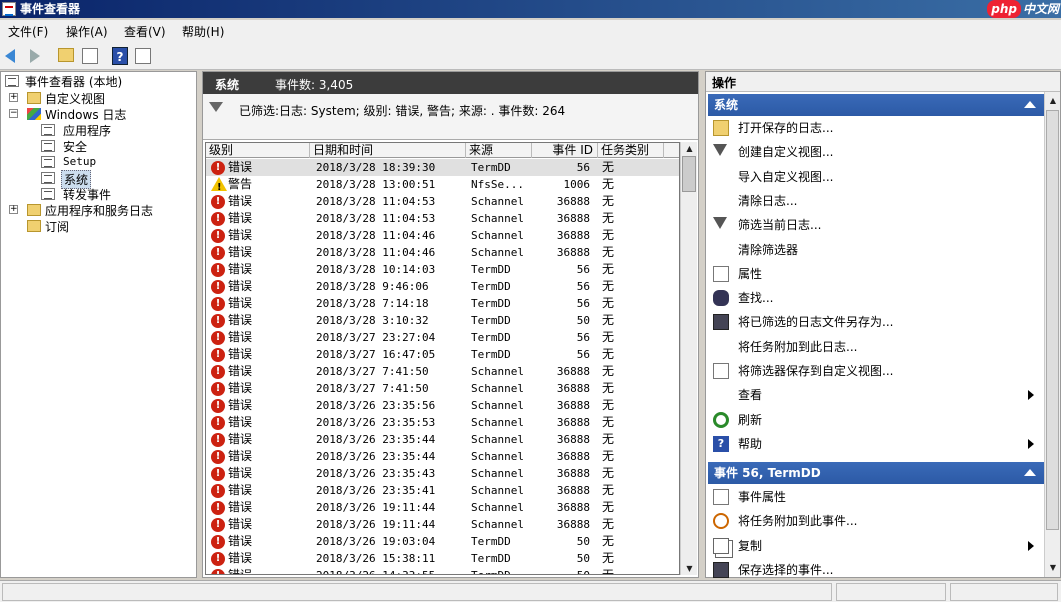 The image size is (1061, 602). What do you see at coordinates (443, 490) in the screenshot?
I see `table-row: !错误2018/3/26 23:35:41Schannel36888无` at bounding box center [443, 490].